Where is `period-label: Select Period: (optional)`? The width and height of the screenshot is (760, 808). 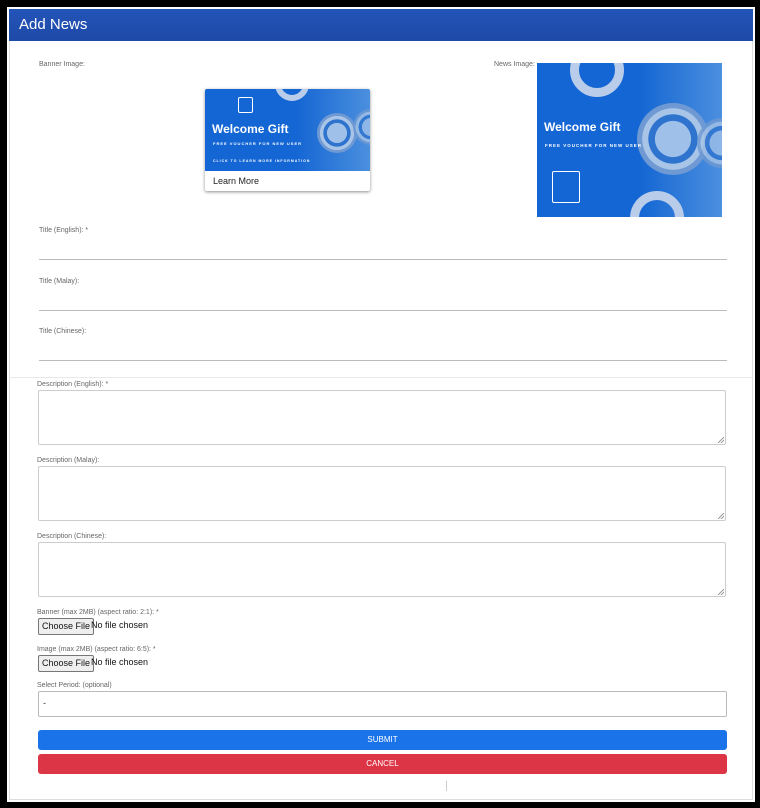
period-label: Select Period: (optional) is located at coordinates (74, 685).